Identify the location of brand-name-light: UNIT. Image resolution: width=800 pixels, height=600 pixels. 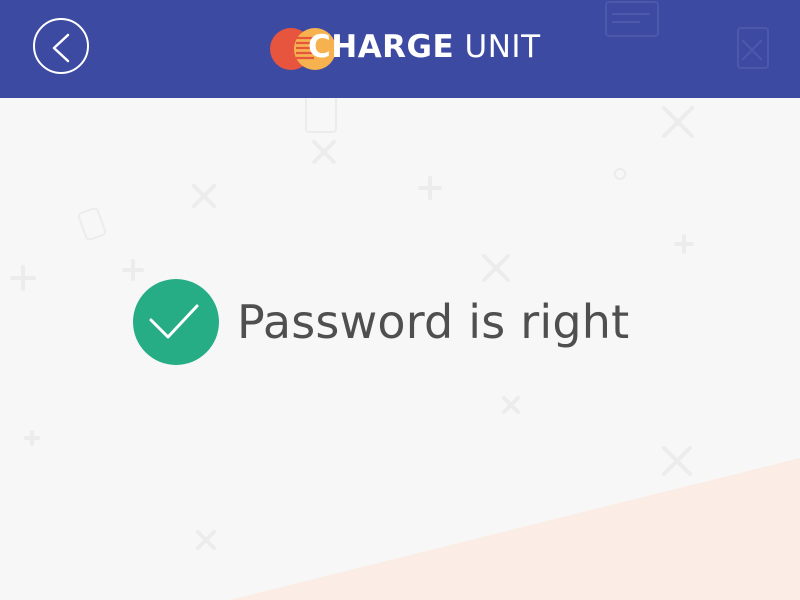
(502, 47).